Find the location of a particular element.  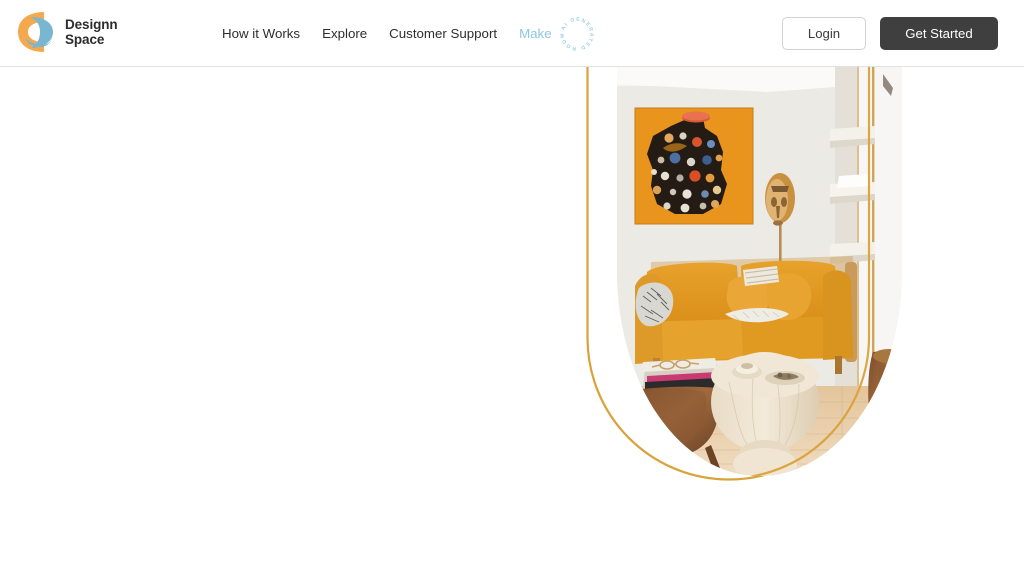

login-button: Login is located at coordinates (824, 33).